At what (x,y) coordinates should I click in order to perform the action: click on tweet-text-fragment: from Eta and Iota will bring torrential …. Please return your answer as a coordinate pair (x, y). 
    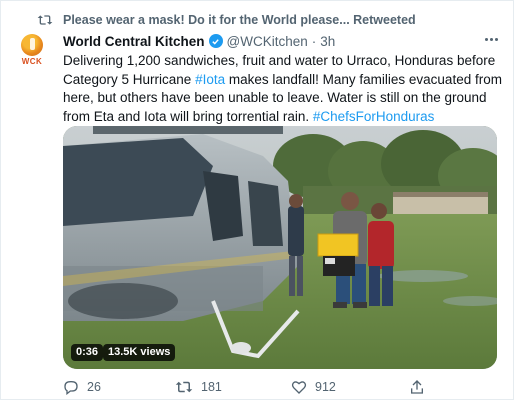
    Looking at the image, I should click on (188, 116).